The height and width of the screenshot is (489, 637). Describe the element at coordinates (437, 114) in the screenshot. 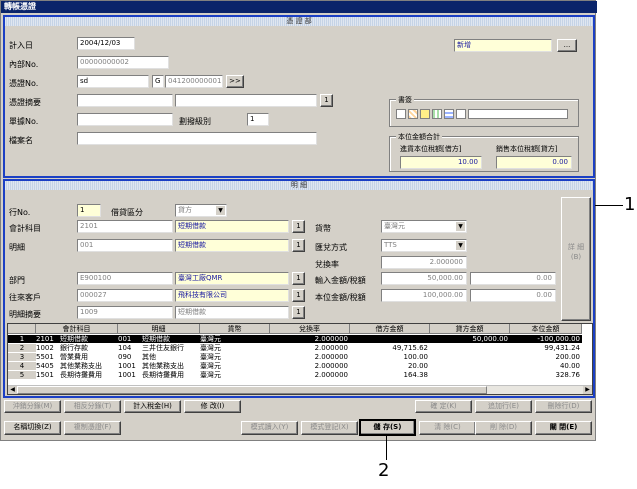

I see `bookmark-green` at that location.